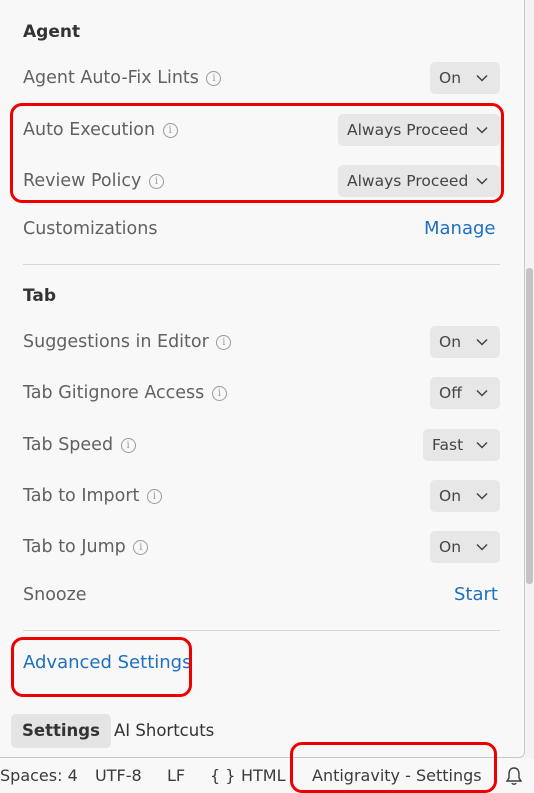 Image resolution: width=534 pixels, height=793 pixels. Describe the element at coordinates (39, 776) in the screenshot. I see `status-indentation: Spaces: 4` at that location.